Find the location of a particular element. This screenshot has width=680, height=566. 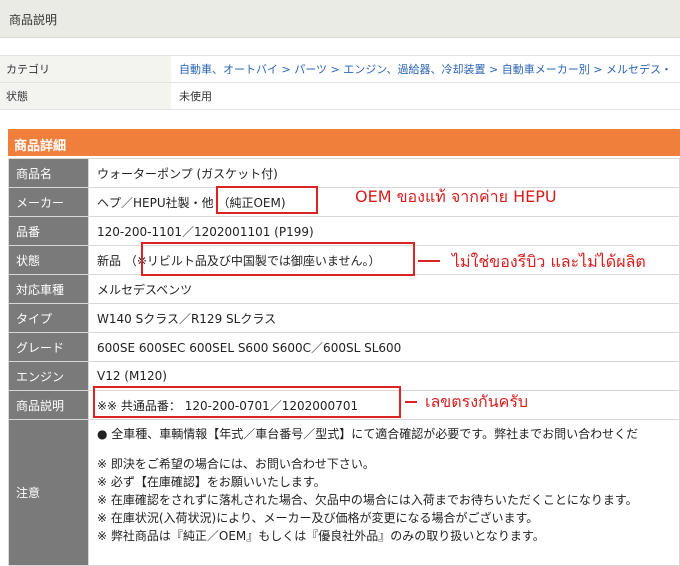

category-label: カテゴリ is located at coordinates (85, 69).